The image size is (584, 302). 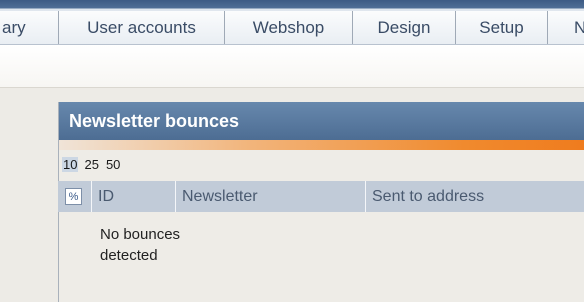 I want to click on page-size-50: 50, so click(x=113, y=164).